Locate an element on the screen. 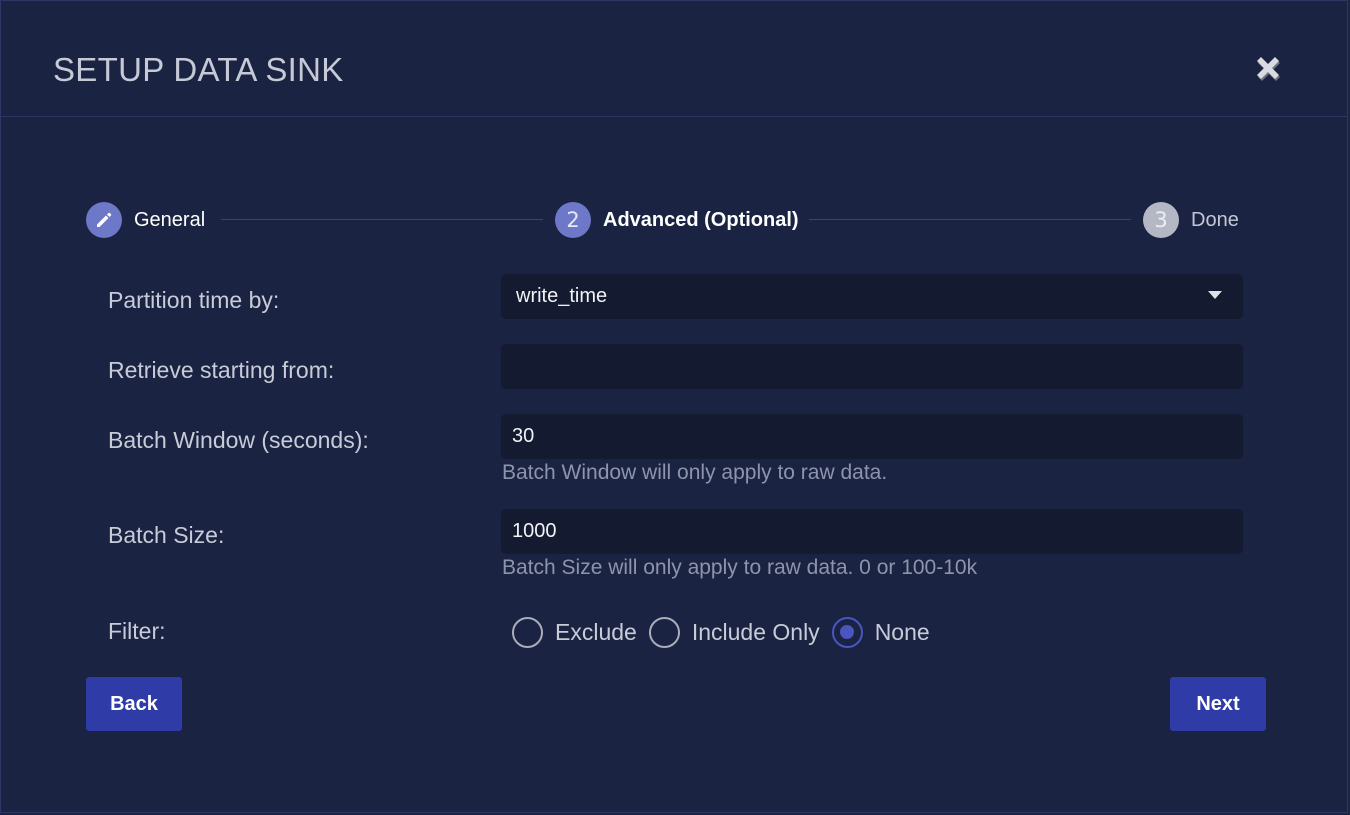  retrieve-label: Retrieve starting from: is located at coordinates (221, 370).